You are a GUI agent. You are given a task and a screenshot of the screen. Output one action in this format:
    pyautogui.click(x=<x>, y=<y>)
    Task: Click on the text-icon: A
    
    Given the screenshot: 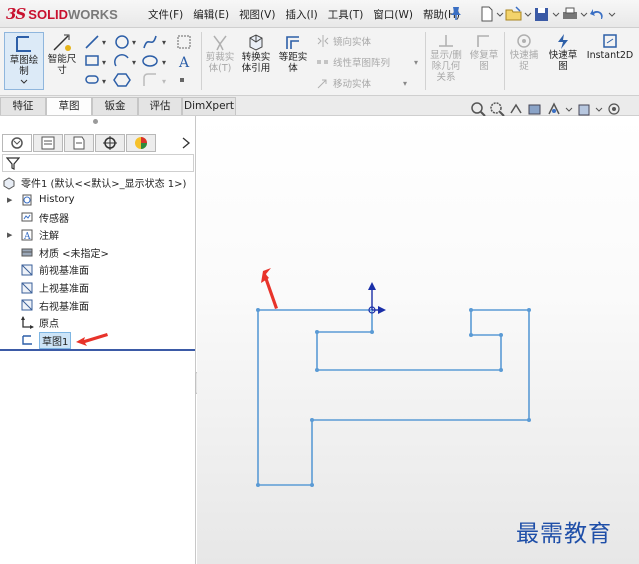 What is the action you would take?
    pyautogui.click(x=184, y=63)
    